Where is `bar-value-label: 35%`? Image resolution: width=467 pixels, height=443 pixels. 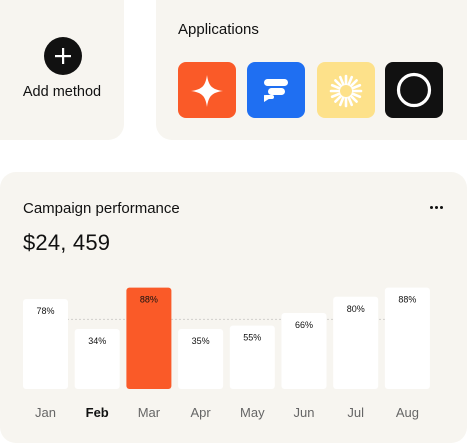
bar-value-label: 35% is located at coordinates (201, 341).